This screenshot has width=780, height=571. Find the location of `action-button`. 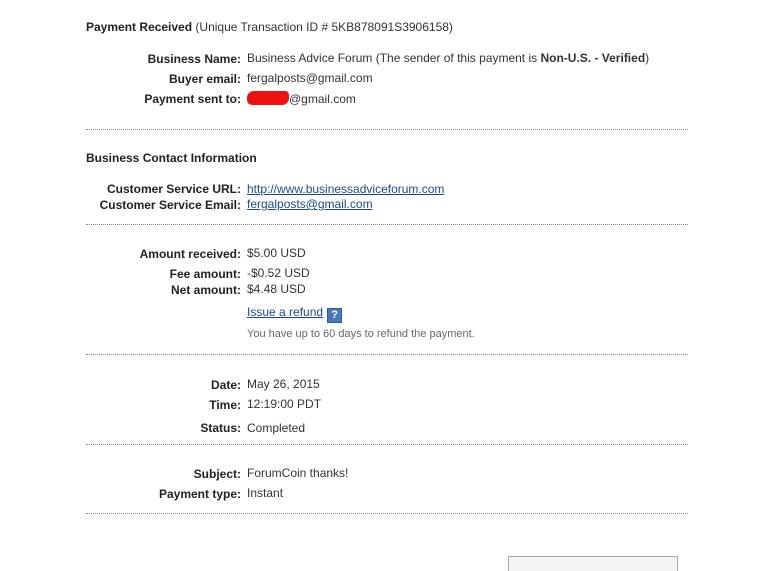

action-button is located at coordinates (593, 563).